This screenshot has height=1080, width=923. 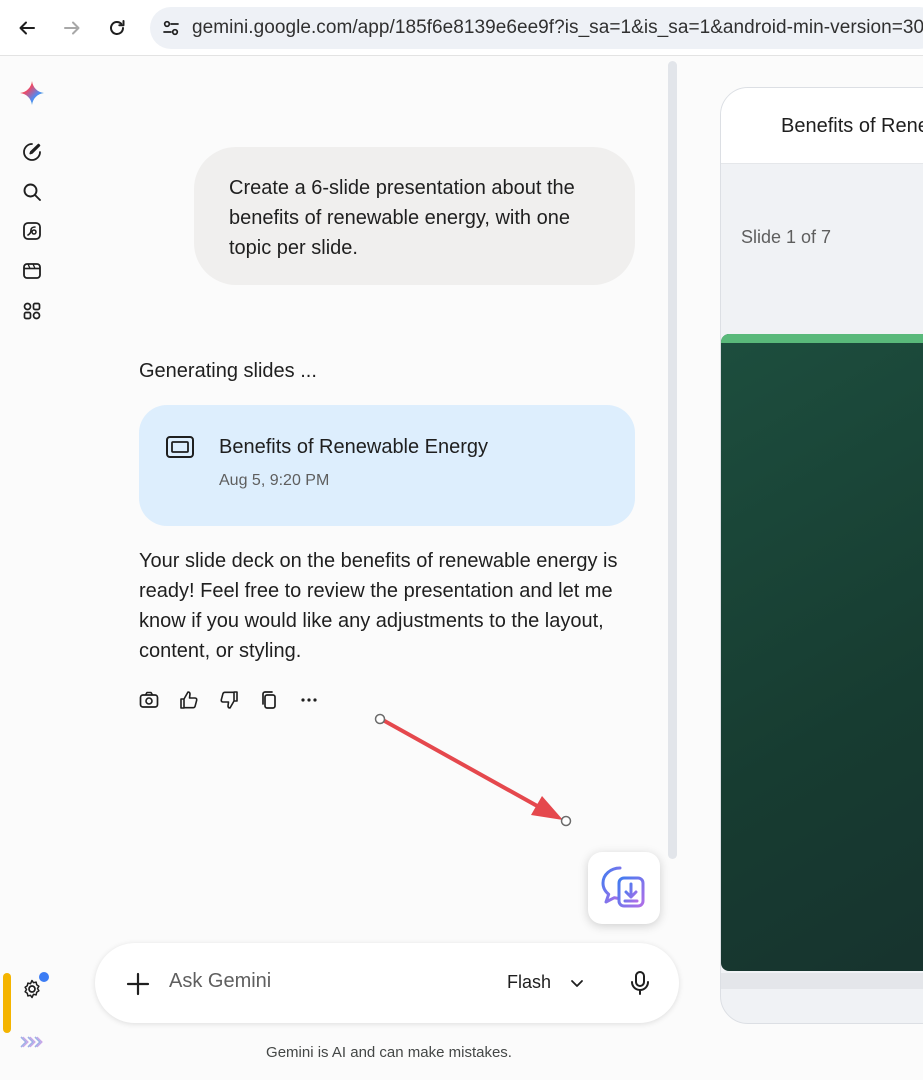 What do you see at coordinates (786, 237) in the screenshot?
I see `slide-counter: Slide 1 of 7` at bounding box center [786, 237].